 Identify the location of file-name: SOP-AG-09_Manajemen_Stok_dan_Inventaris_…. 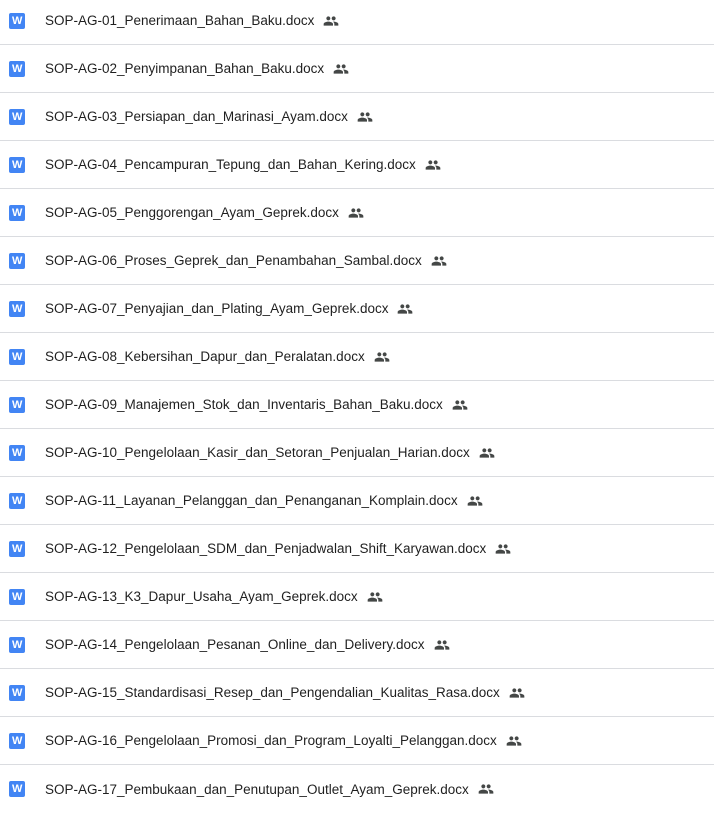
(256, 405).